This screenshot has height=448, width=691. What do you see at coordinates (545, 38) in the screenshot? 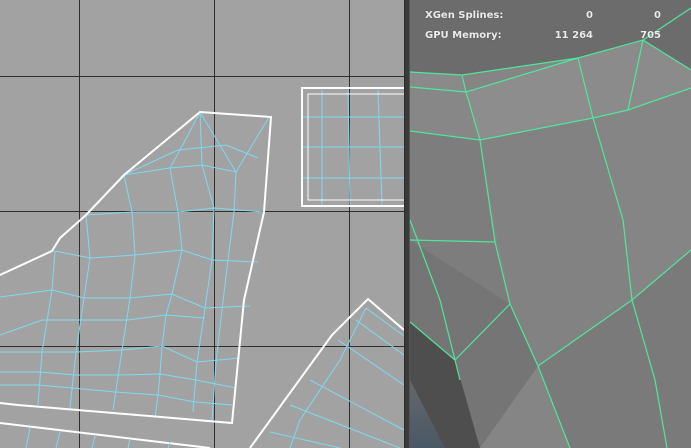
I see `hud-row-gpu-memory: GPU Memory: 11 264 705` at bounding box center [545, 38].